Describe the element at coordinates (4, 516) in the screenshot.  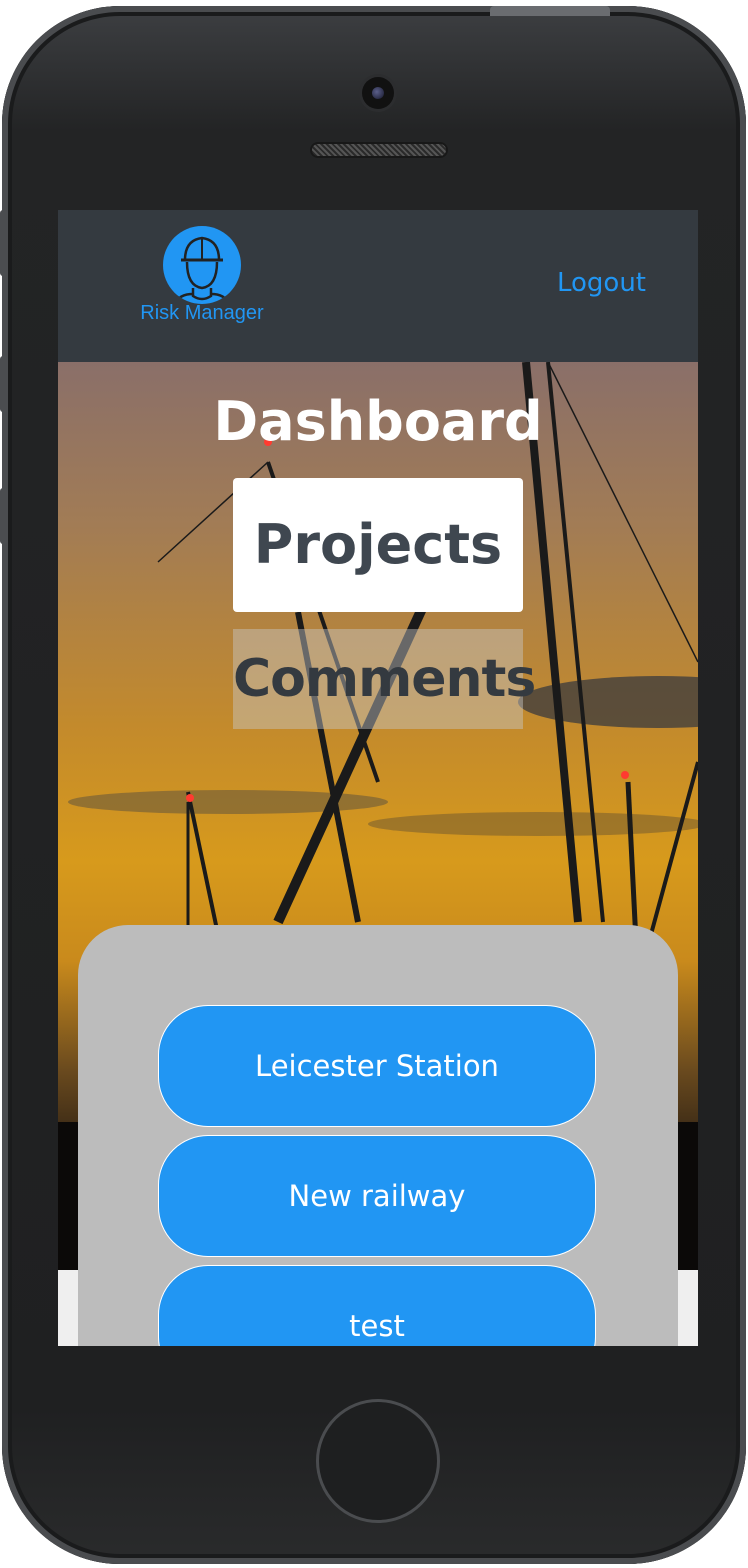
I see `volume-down-button` at that location.